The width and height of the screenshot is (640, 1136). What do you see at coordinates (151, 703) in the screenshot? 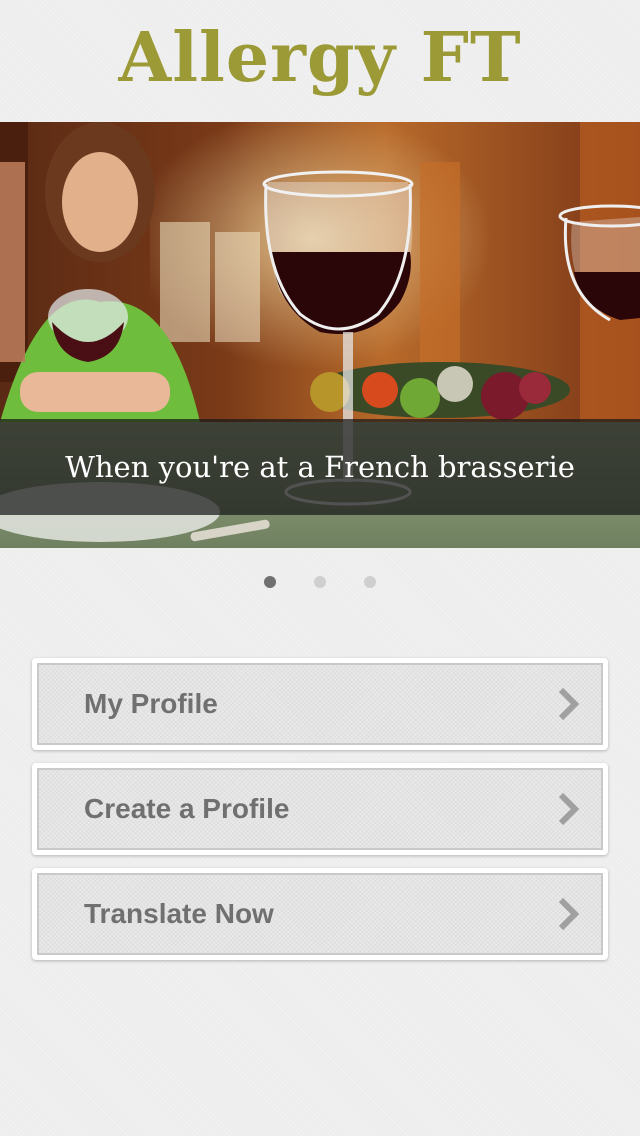
I see `menu-item-label: My Profile` at bounding box center [151, 703].